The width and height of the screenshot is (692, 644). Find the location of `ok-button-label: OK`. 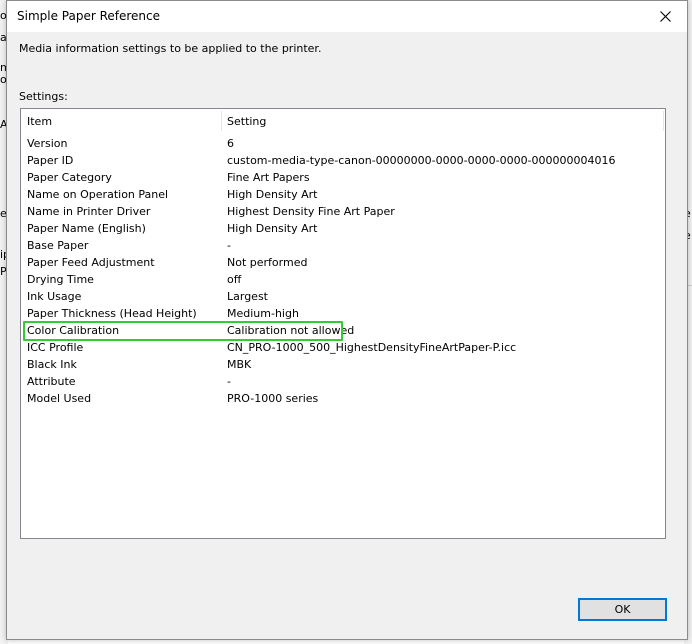

ok-button-label: OK is located at coordinates (622, 609).